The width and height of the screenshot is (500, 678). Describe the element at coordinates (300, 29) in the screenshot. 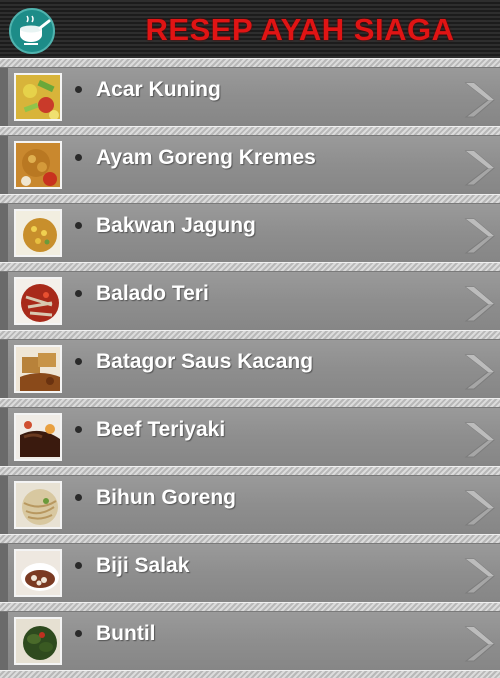

I see `app-title: RESEP AYAH SIAGA` at that location.